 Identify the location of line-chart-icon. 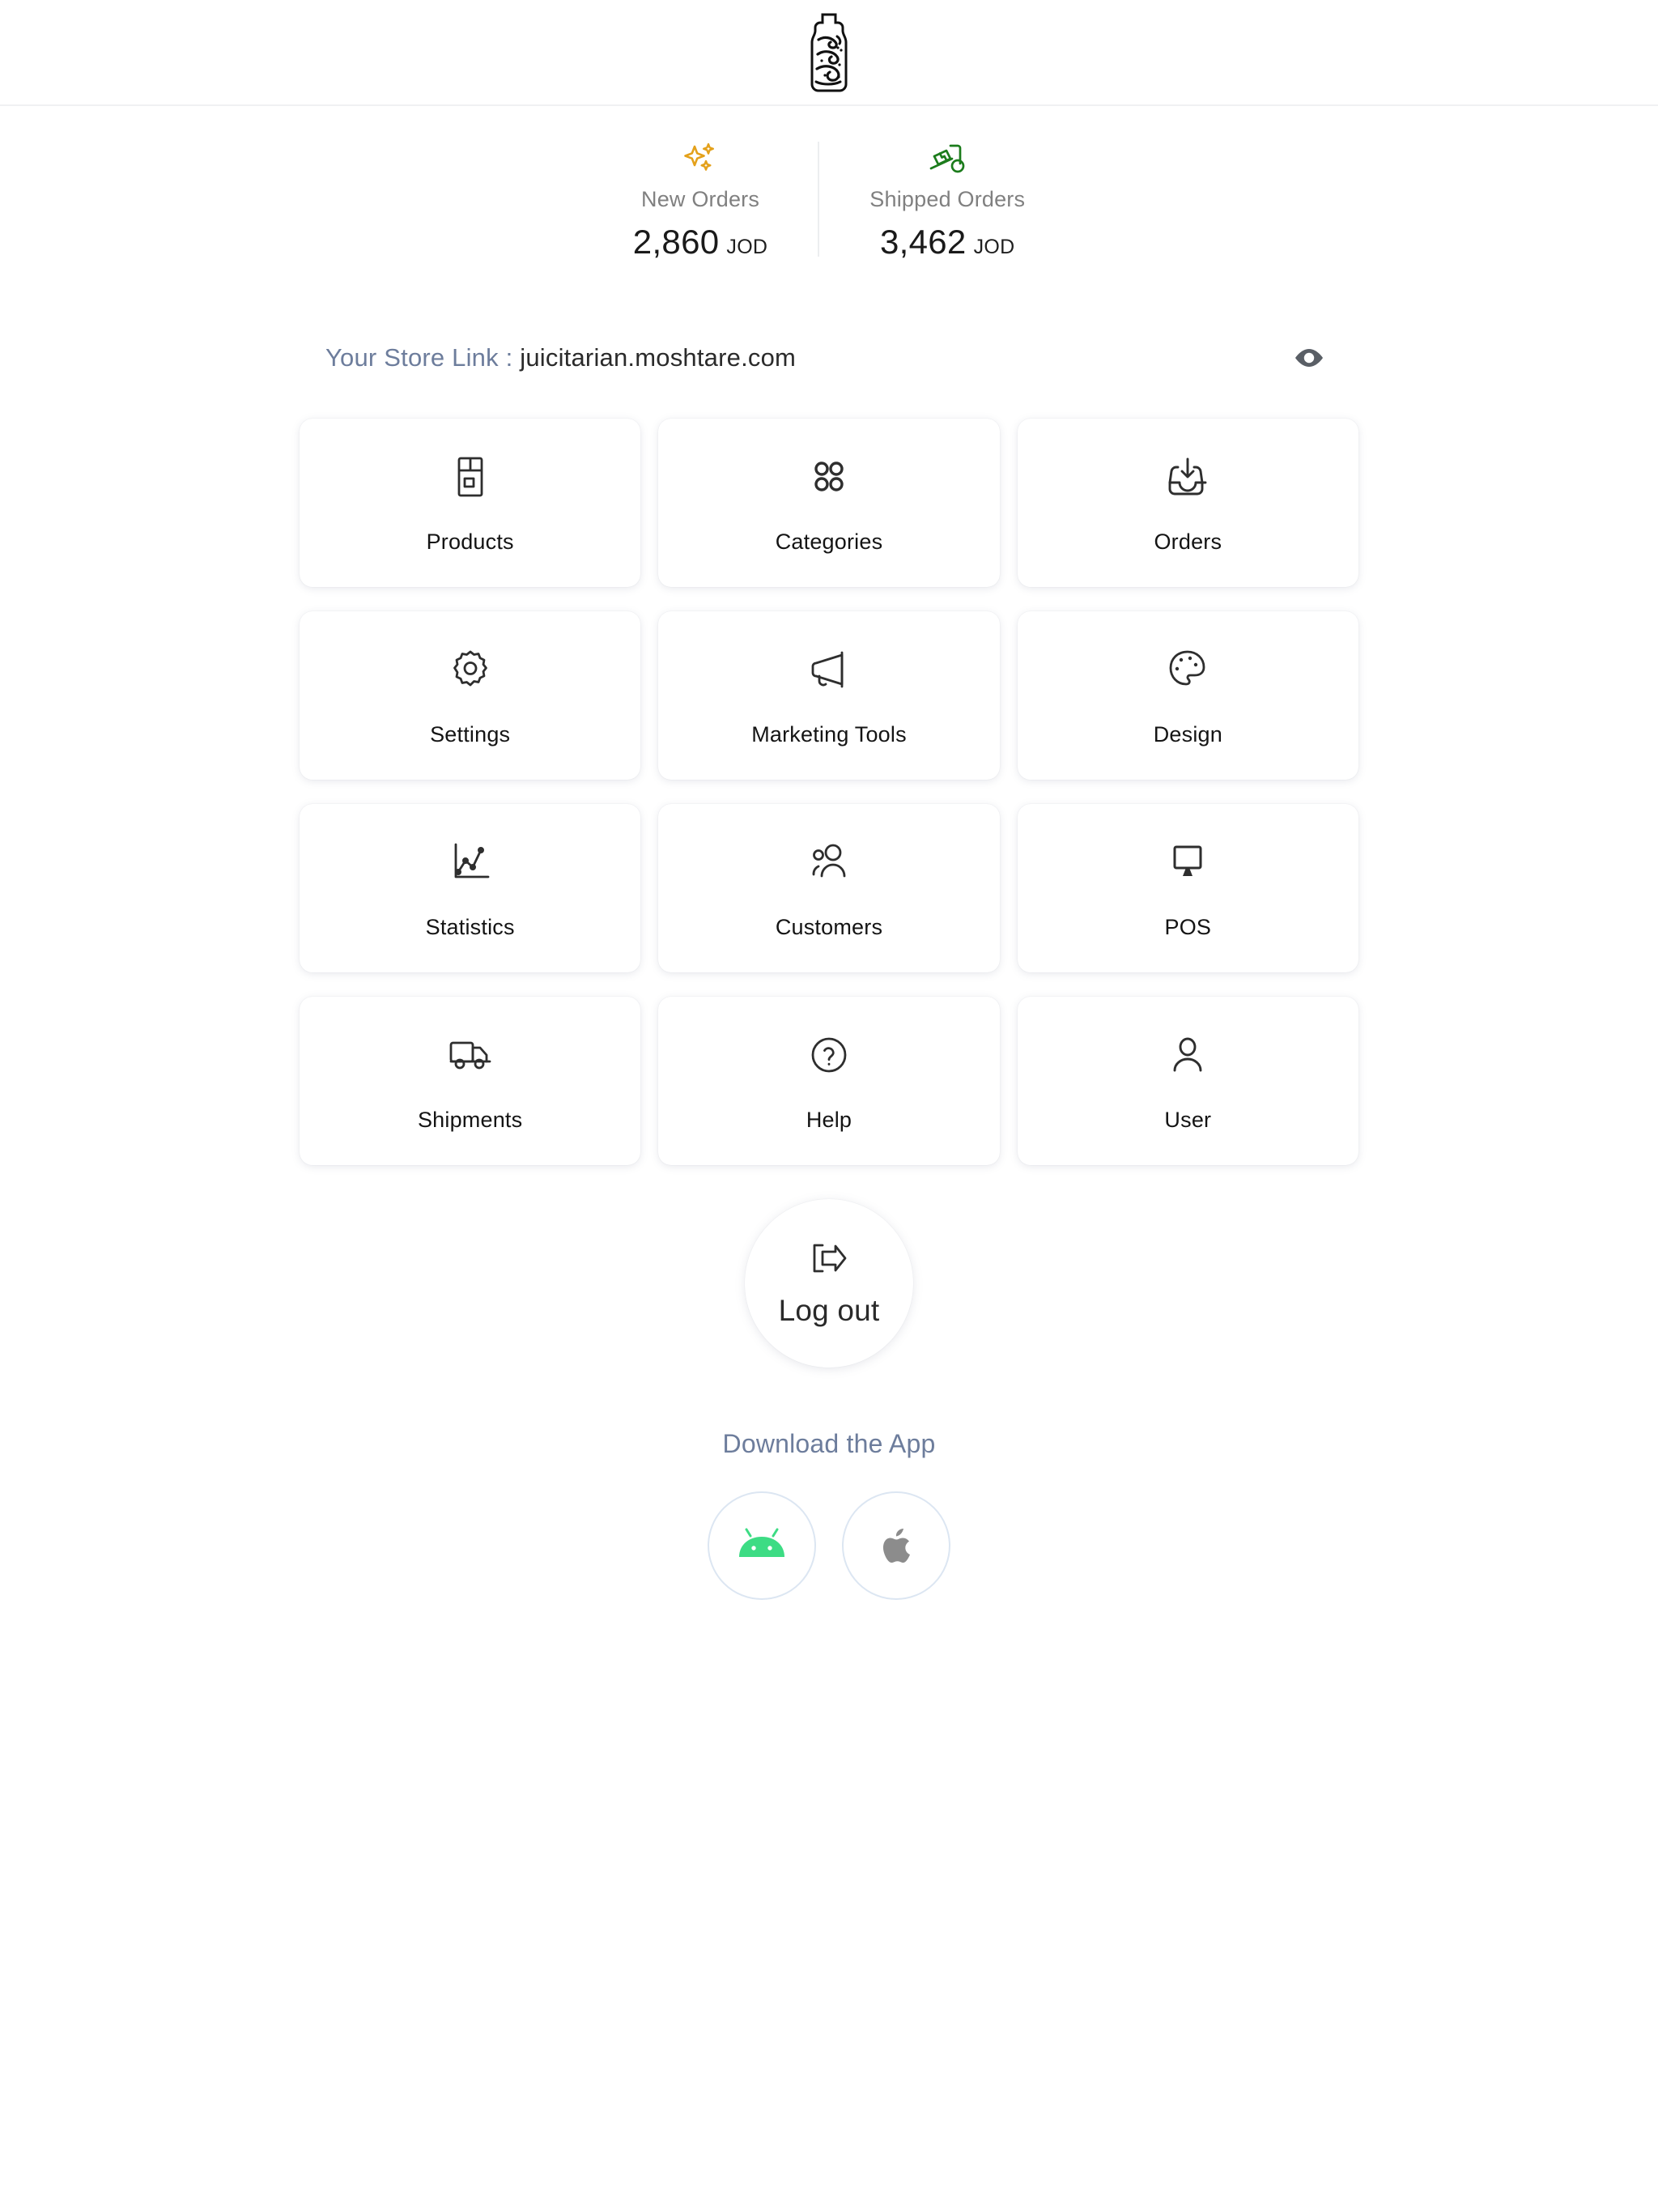
(470, 862).